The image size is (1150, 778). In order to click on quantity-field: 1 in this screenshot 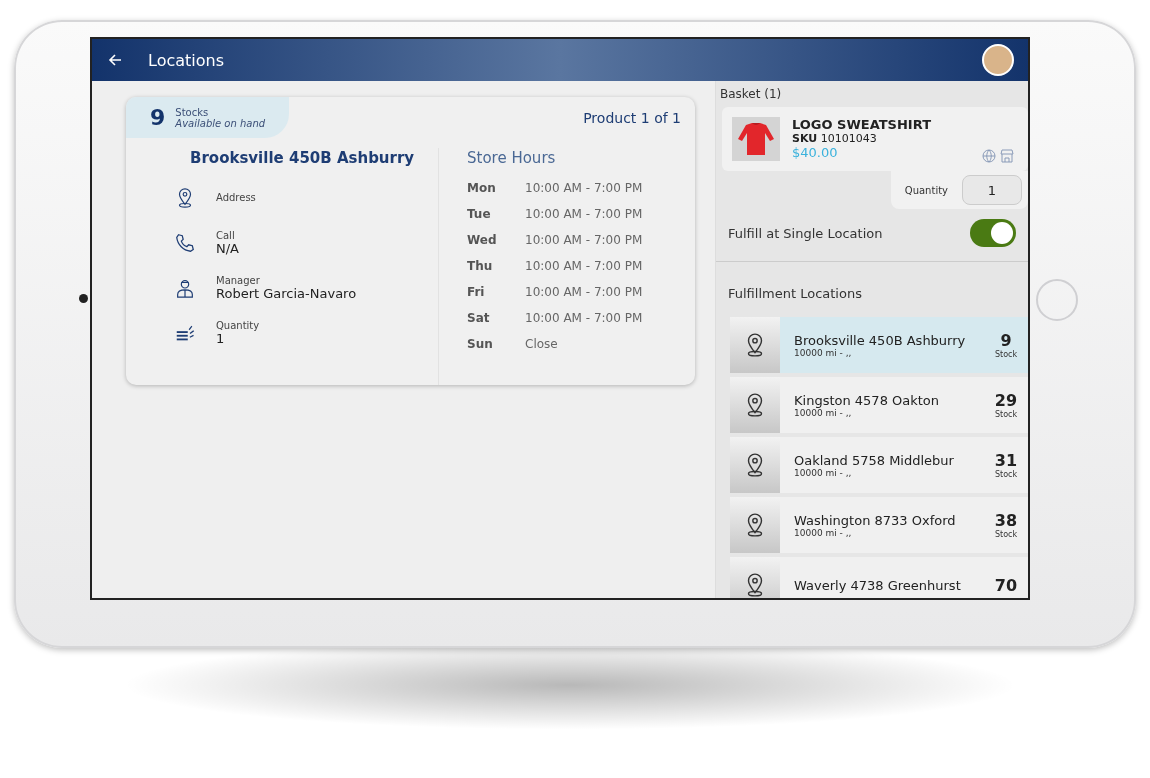, I will do `click(992, 190)`.